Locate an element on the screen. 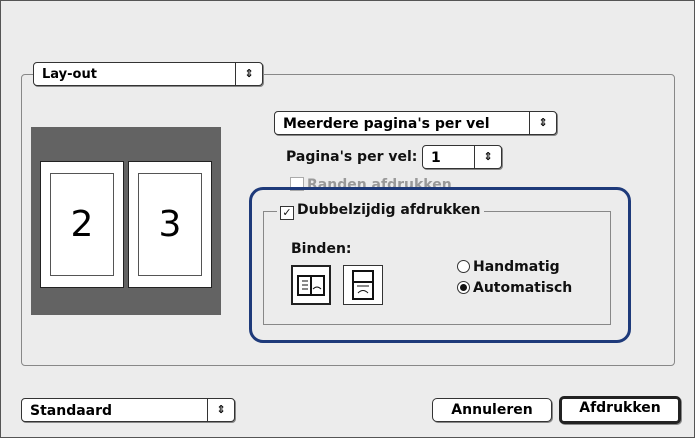  duplex-checkbox: ✓ Dubbelzijdig afdrukken is located at coordinates (380, 211).